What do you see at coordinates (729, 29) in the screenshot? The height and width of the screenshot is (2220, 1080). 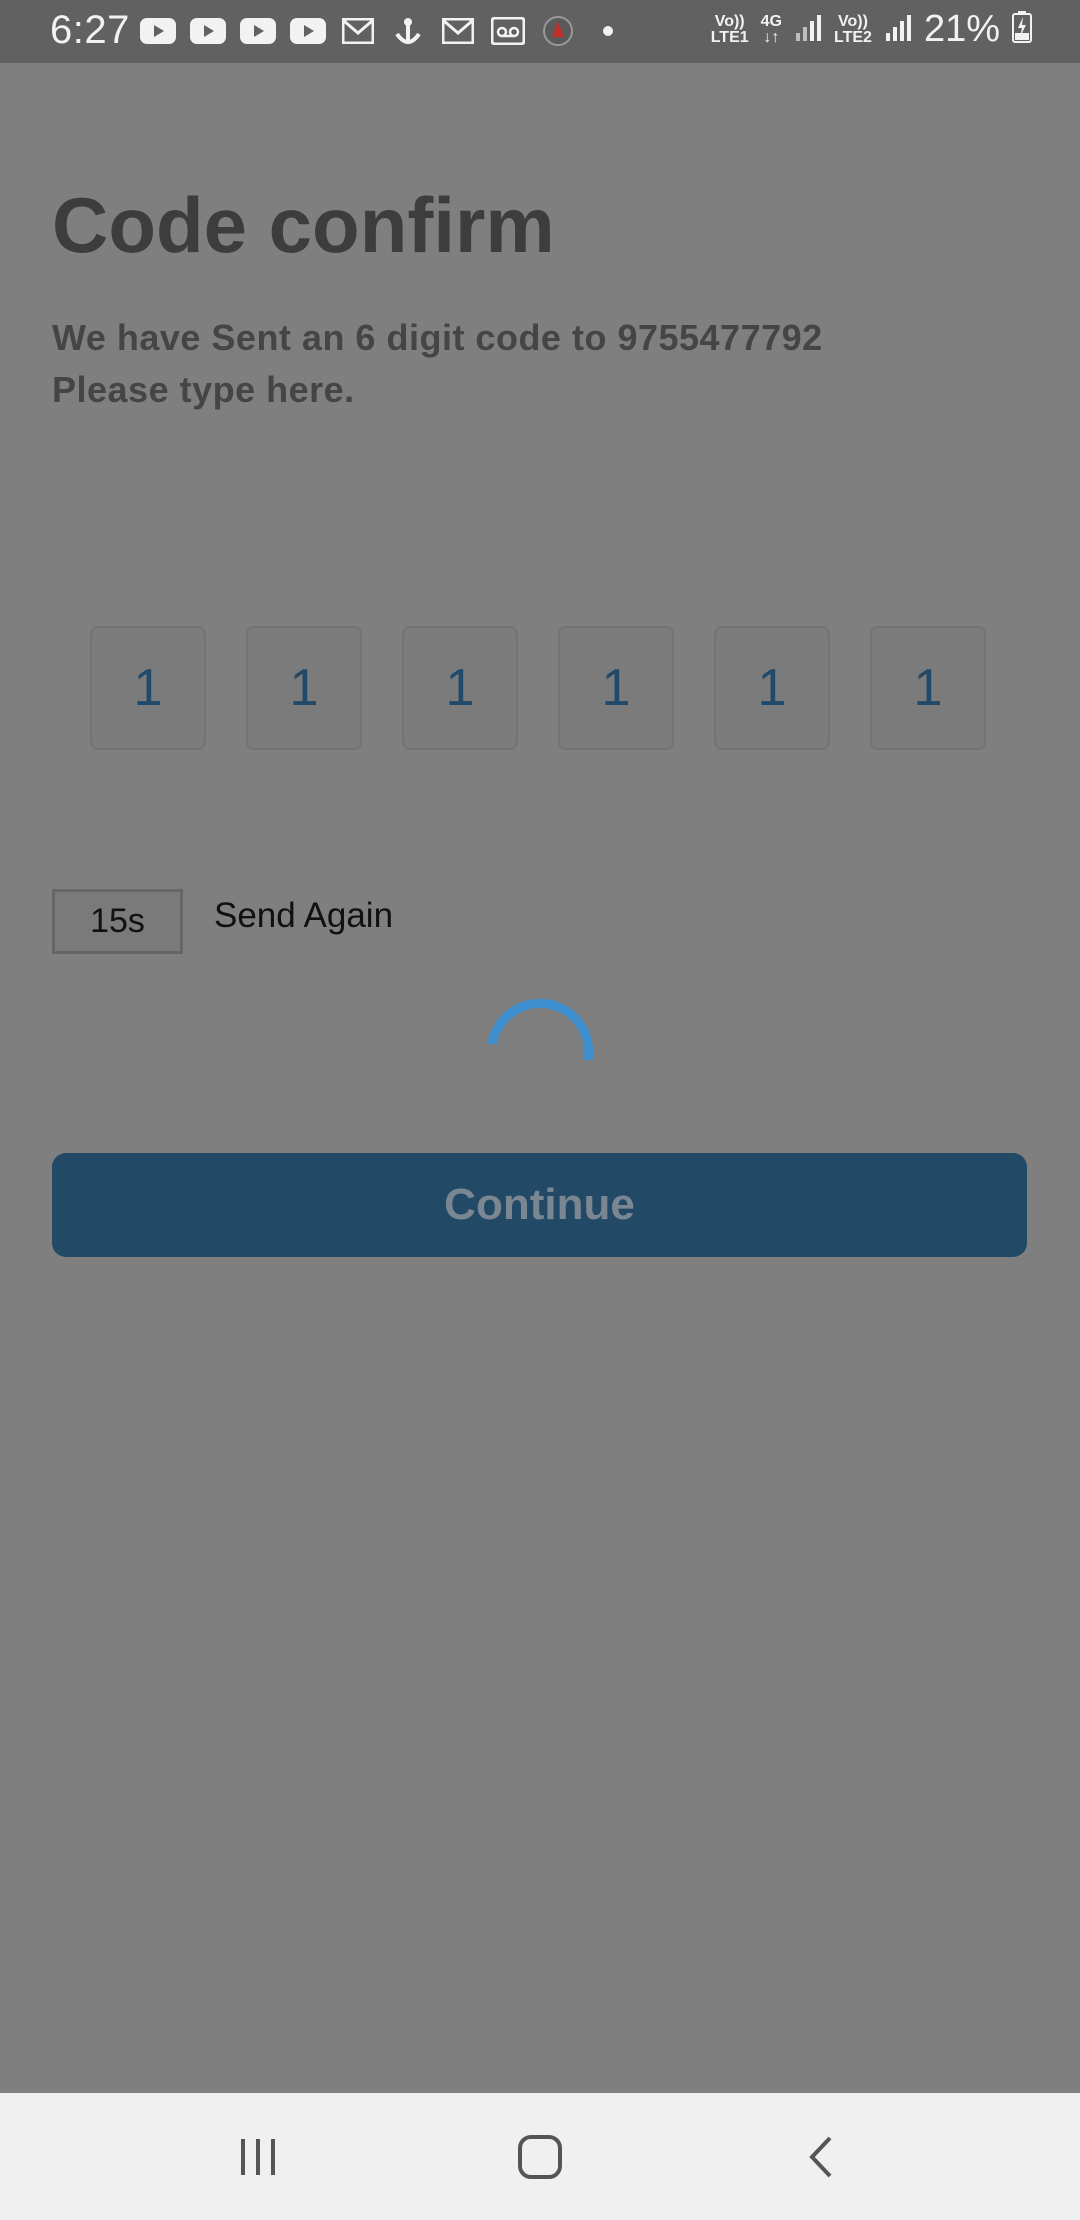 I see `lte1-indicator: Vo)) LTE1` at bounding box center [729, 29].